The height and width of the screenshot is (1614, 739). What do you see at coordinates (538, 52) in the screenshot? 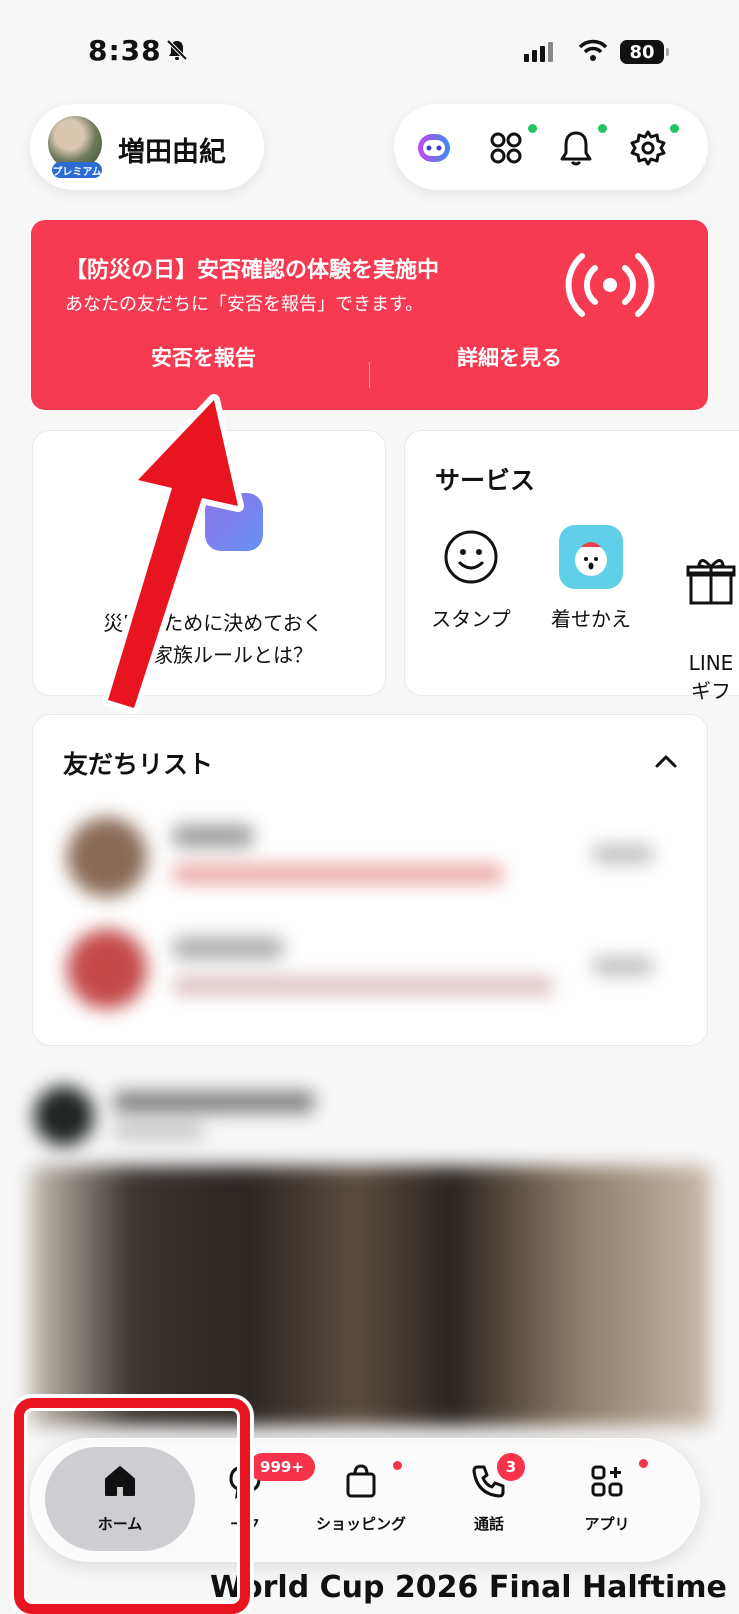
I see `cellular-signal-icon` at bounding box center [538, 52].